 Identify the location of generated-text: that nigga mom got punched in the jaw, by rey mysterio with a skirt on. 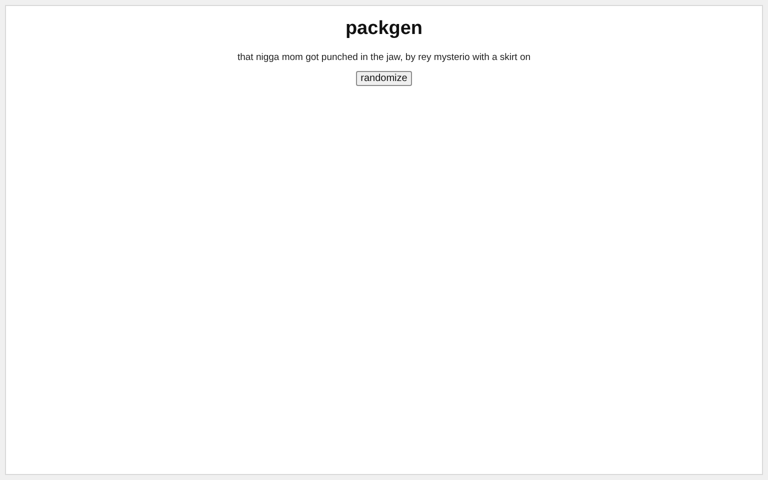
(384, 57).